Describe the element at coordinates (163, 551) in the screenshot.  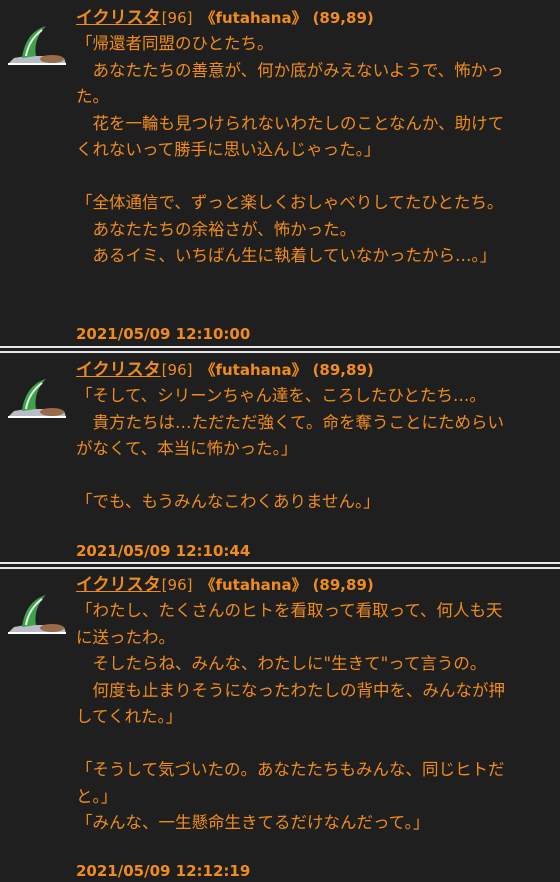
I see `post-timestamp: 2021/05/09 12:10:44` at that location.